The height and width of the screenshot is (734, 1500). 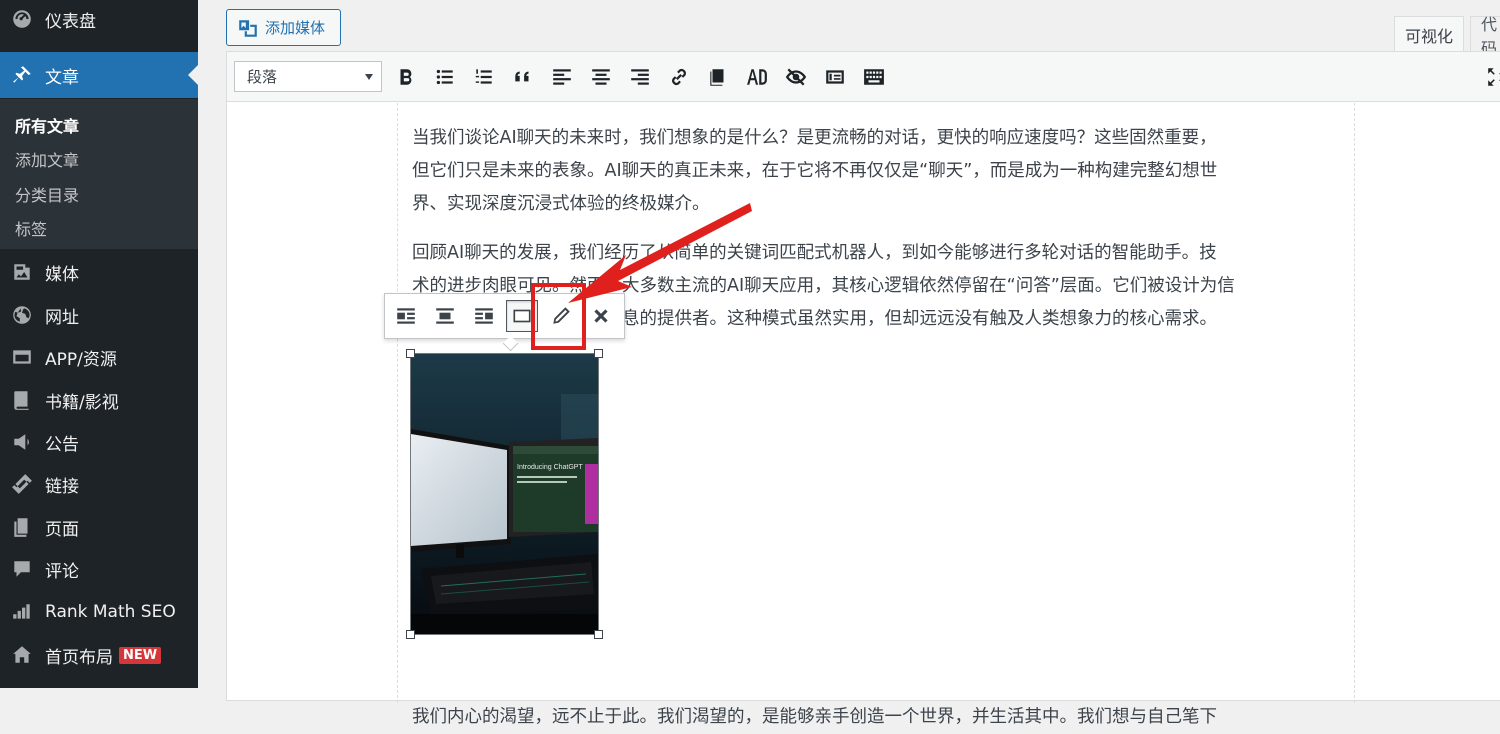 I want to click on submenu-tags: 标签, so click(x=31, y=228).